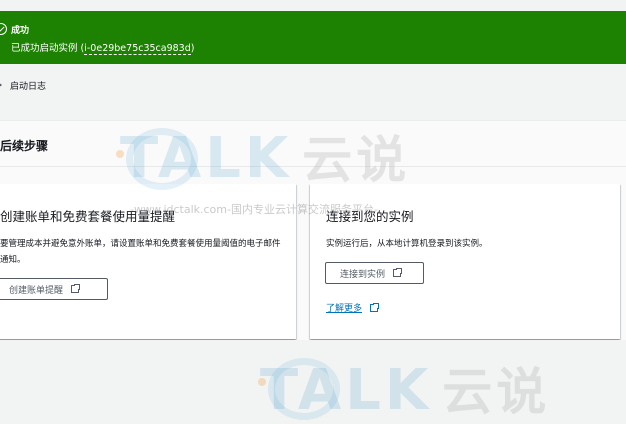  I want to click on flash-title: 成功, so click(20, 31).